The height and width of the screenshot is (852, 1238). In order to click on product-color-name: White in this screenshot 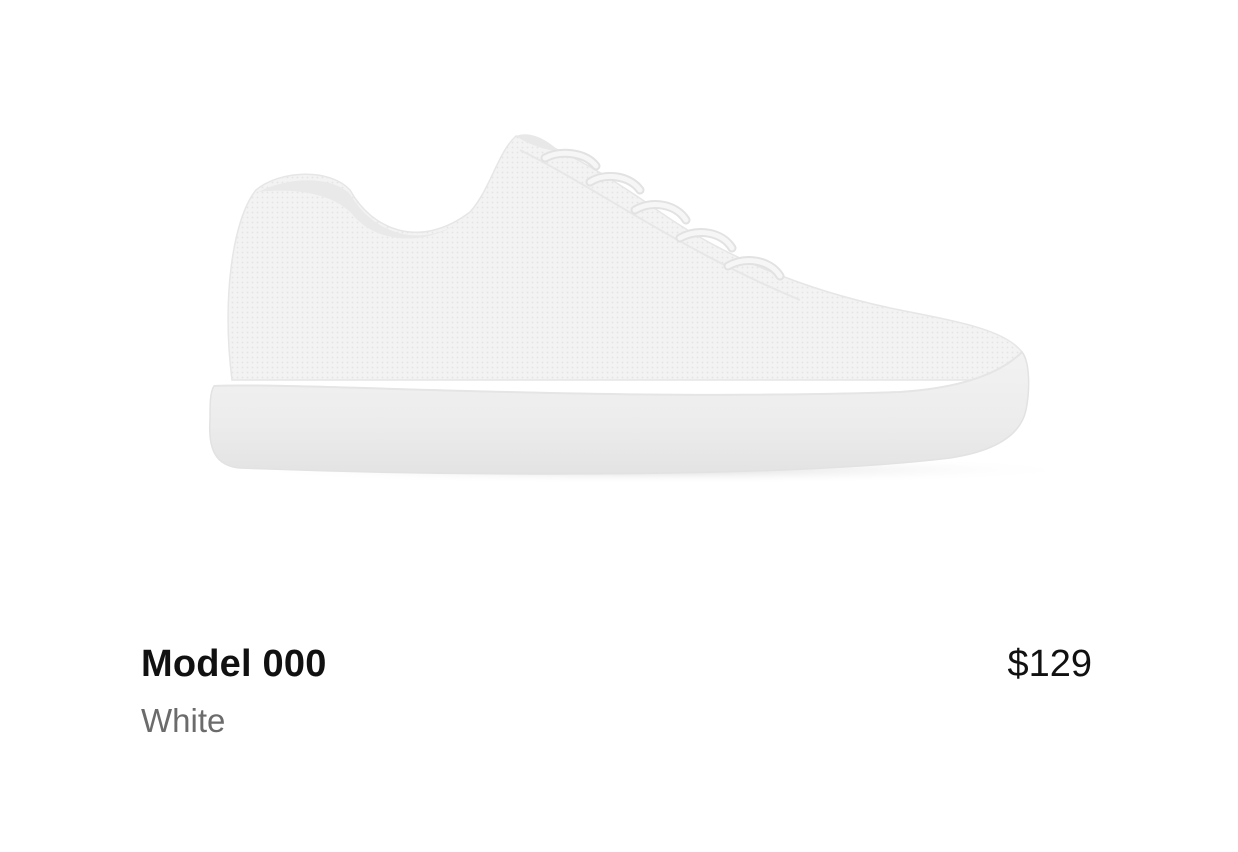, I will do `click(183, 720)`.